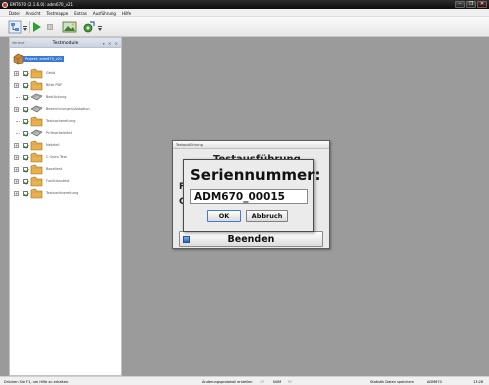  What do you see at coordinates (42, 4) in the screenshot?
I see `window-title: EMT670 (2.1.6.0): adm670_v21` at bounding box center [42, 4].